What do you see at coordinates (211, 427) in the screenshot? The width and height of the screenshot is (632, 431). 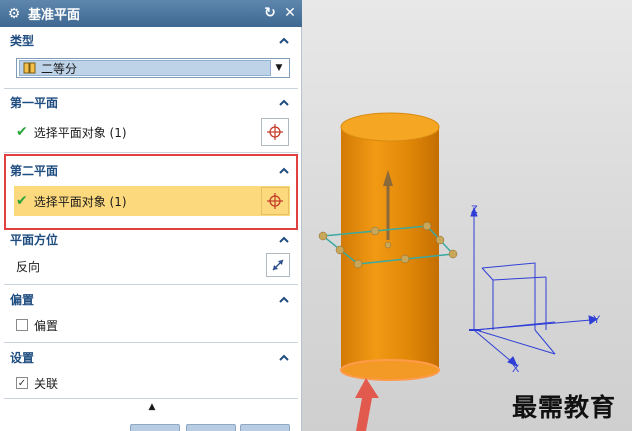 I see `apply-button` at bounding box center [211, 427].